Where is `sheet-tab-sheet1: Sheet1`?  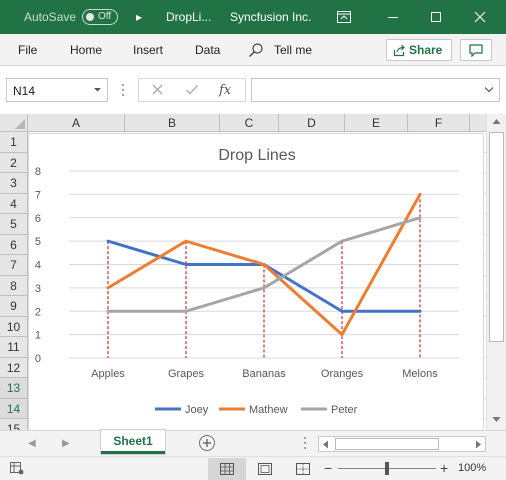 sheet-tab-sheet1: Sheet1 is located at coordinates (133, 442).